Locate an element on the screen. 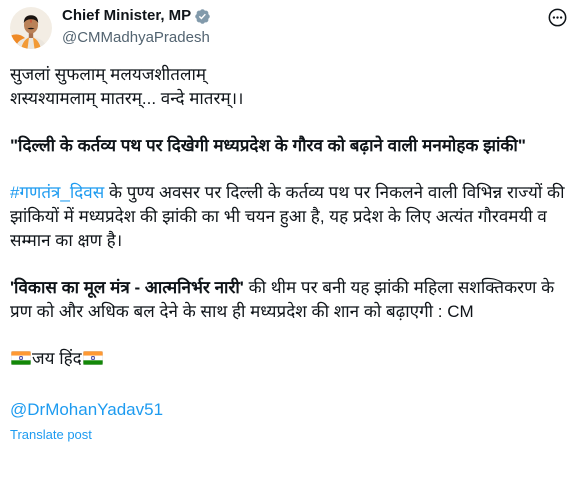 The width and height of the screenshot is (585, 496). verified-badge-icon is located at coordinates (202, 16).